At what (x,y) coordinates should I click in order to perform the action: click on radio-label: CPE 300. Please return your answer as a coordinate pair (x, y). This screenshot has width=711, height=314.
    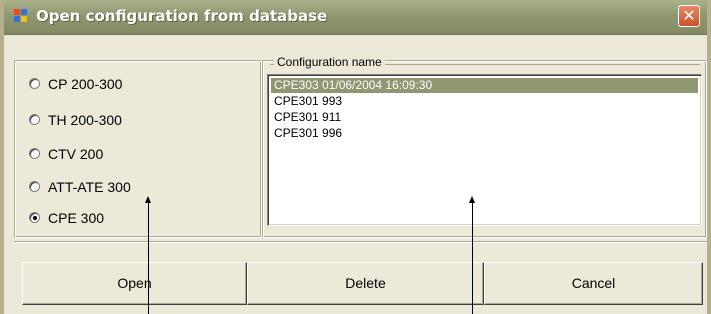
    Looking at the image, I should click on (76, 218).